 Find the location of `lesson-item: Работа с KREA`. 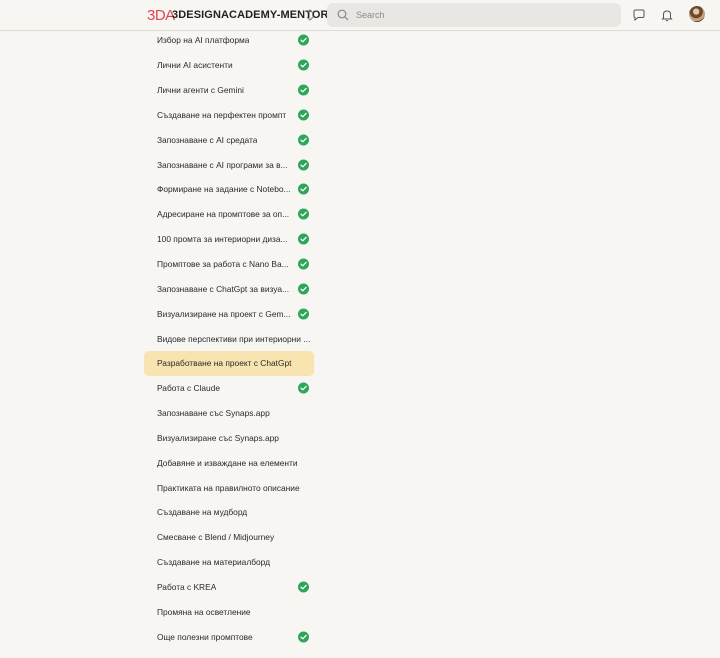

lesson-item: Работа с KREA is located at coordinates (229, 587).